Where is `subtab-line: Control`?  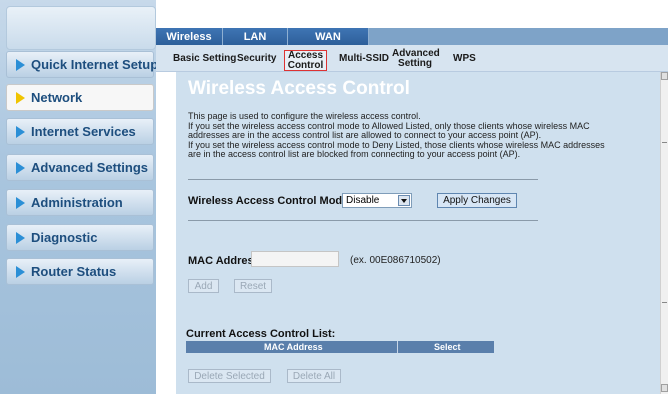
subtab-line: Control is located at coordinates (305, 65).